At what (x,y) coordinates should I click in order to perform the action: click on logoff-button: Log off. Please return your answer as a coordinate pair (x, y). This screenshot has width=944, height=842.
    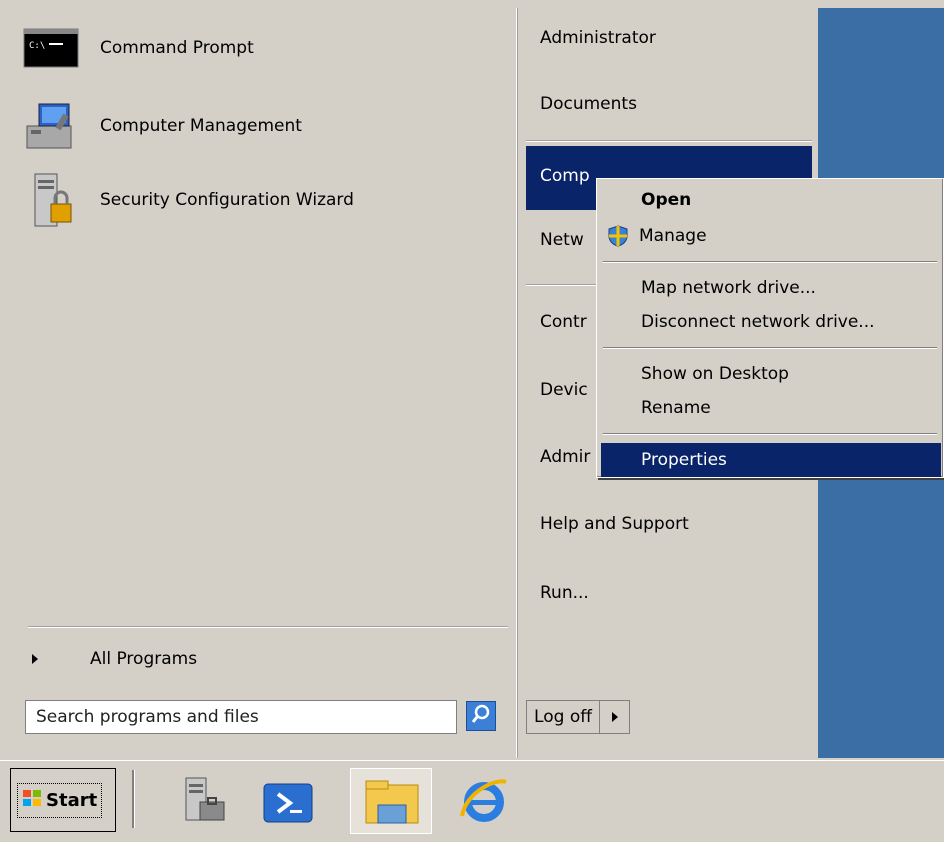
    Looking at the image, I should click on (578, 717).